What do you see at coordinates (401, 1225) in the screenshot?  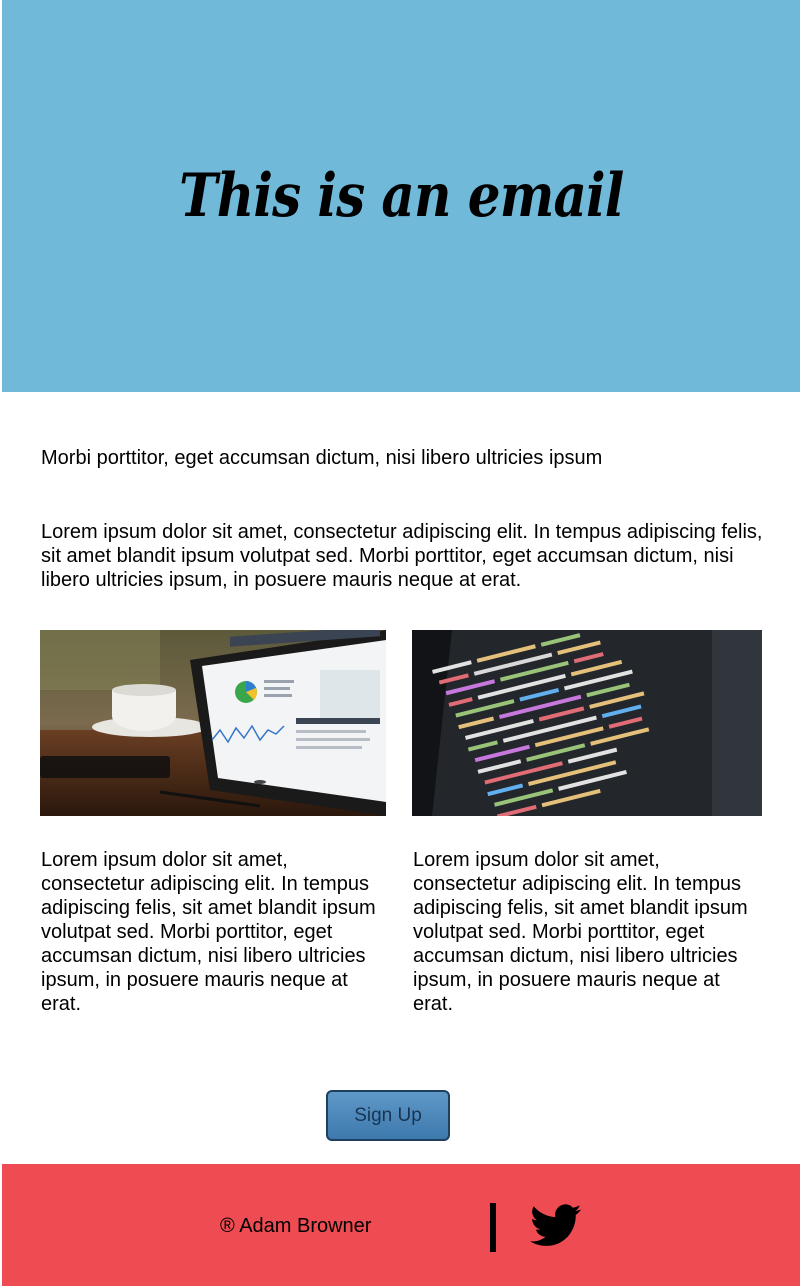 I see `footer-bar` at bounding box center [401, 1225].